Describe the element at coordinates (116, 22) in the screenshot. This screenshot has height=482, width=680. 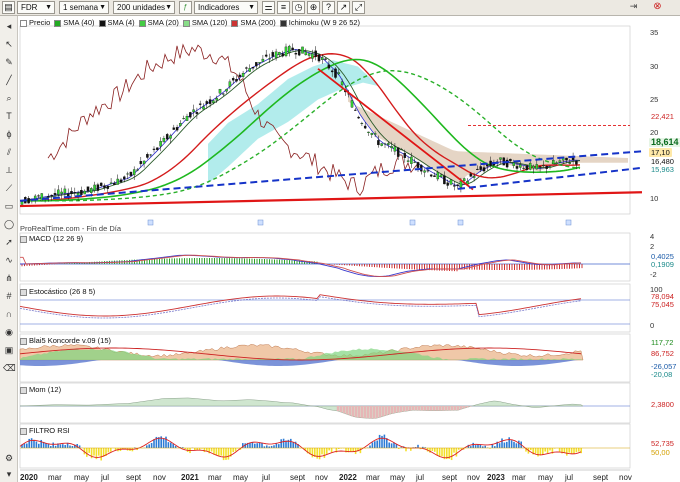
I see `legend-item: SMA (4)` at that location.